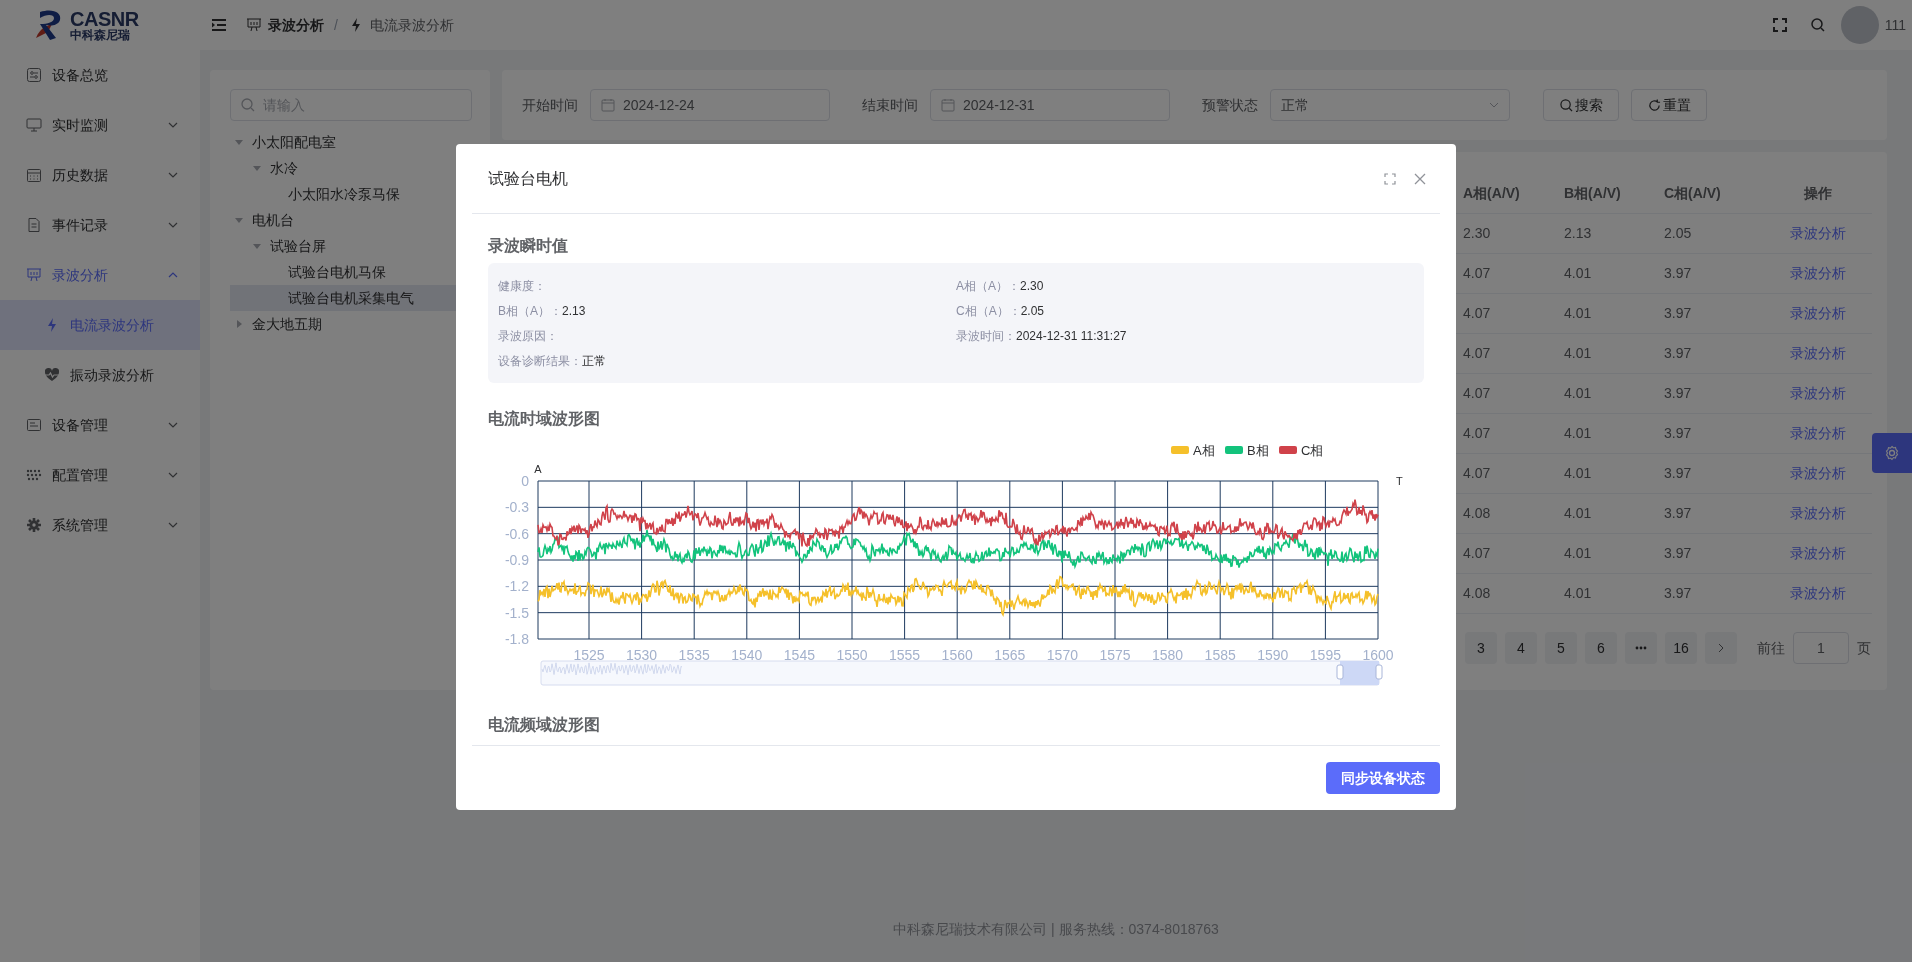 The image size is (1912, 962). I want to click on field-label: 设备诊断结果：, so click(540, 361).